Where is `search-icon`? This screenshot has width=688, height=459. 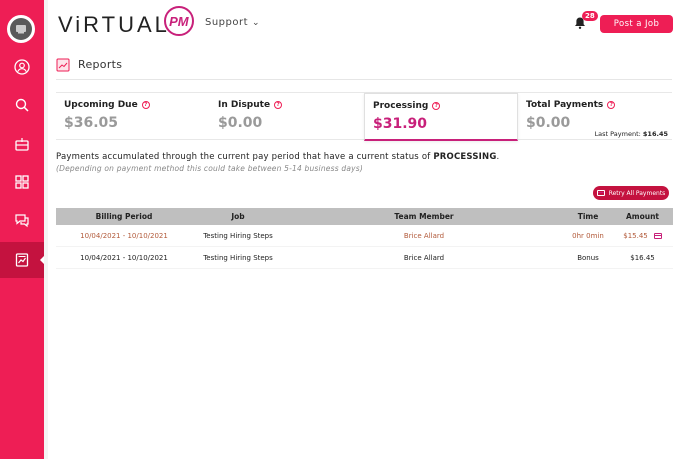
search-icon is located at coordinates (22, 105).